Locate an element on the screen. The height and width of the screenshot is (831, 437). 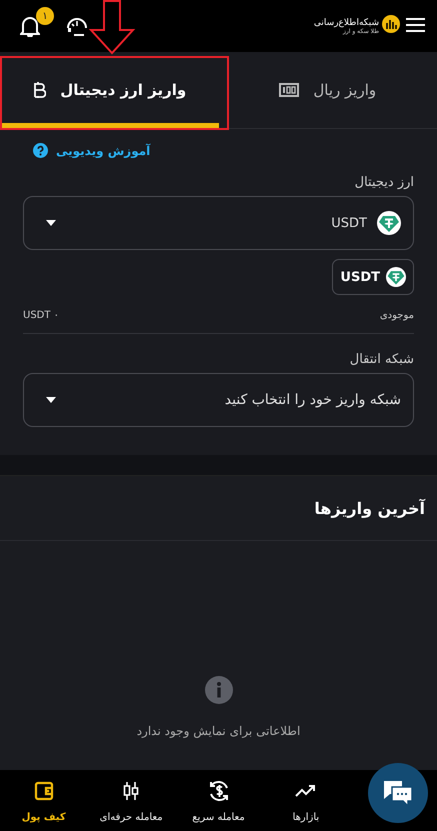
help-icon is located at coordinates (40, 150).